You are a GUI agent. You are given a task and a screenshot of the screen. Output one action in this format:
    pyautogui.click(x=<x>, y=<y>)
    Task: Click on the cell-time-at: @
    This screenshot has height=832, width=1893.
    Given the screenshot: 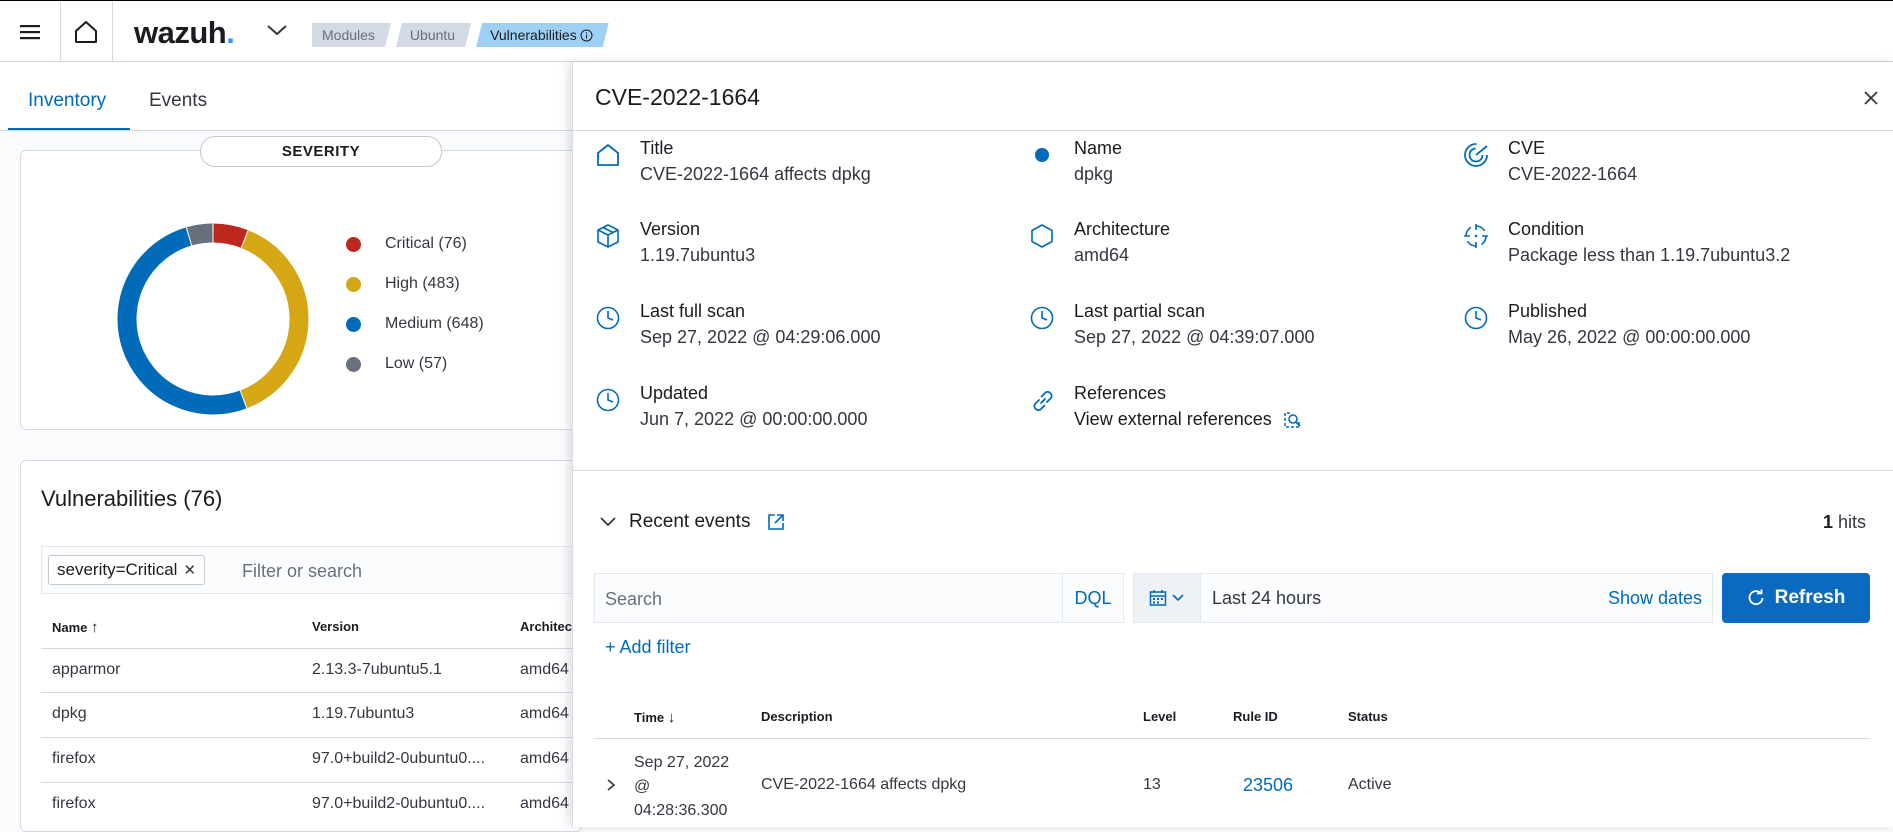 What is the action you would take?
    pyautogui.click(x=642, y=786)
    